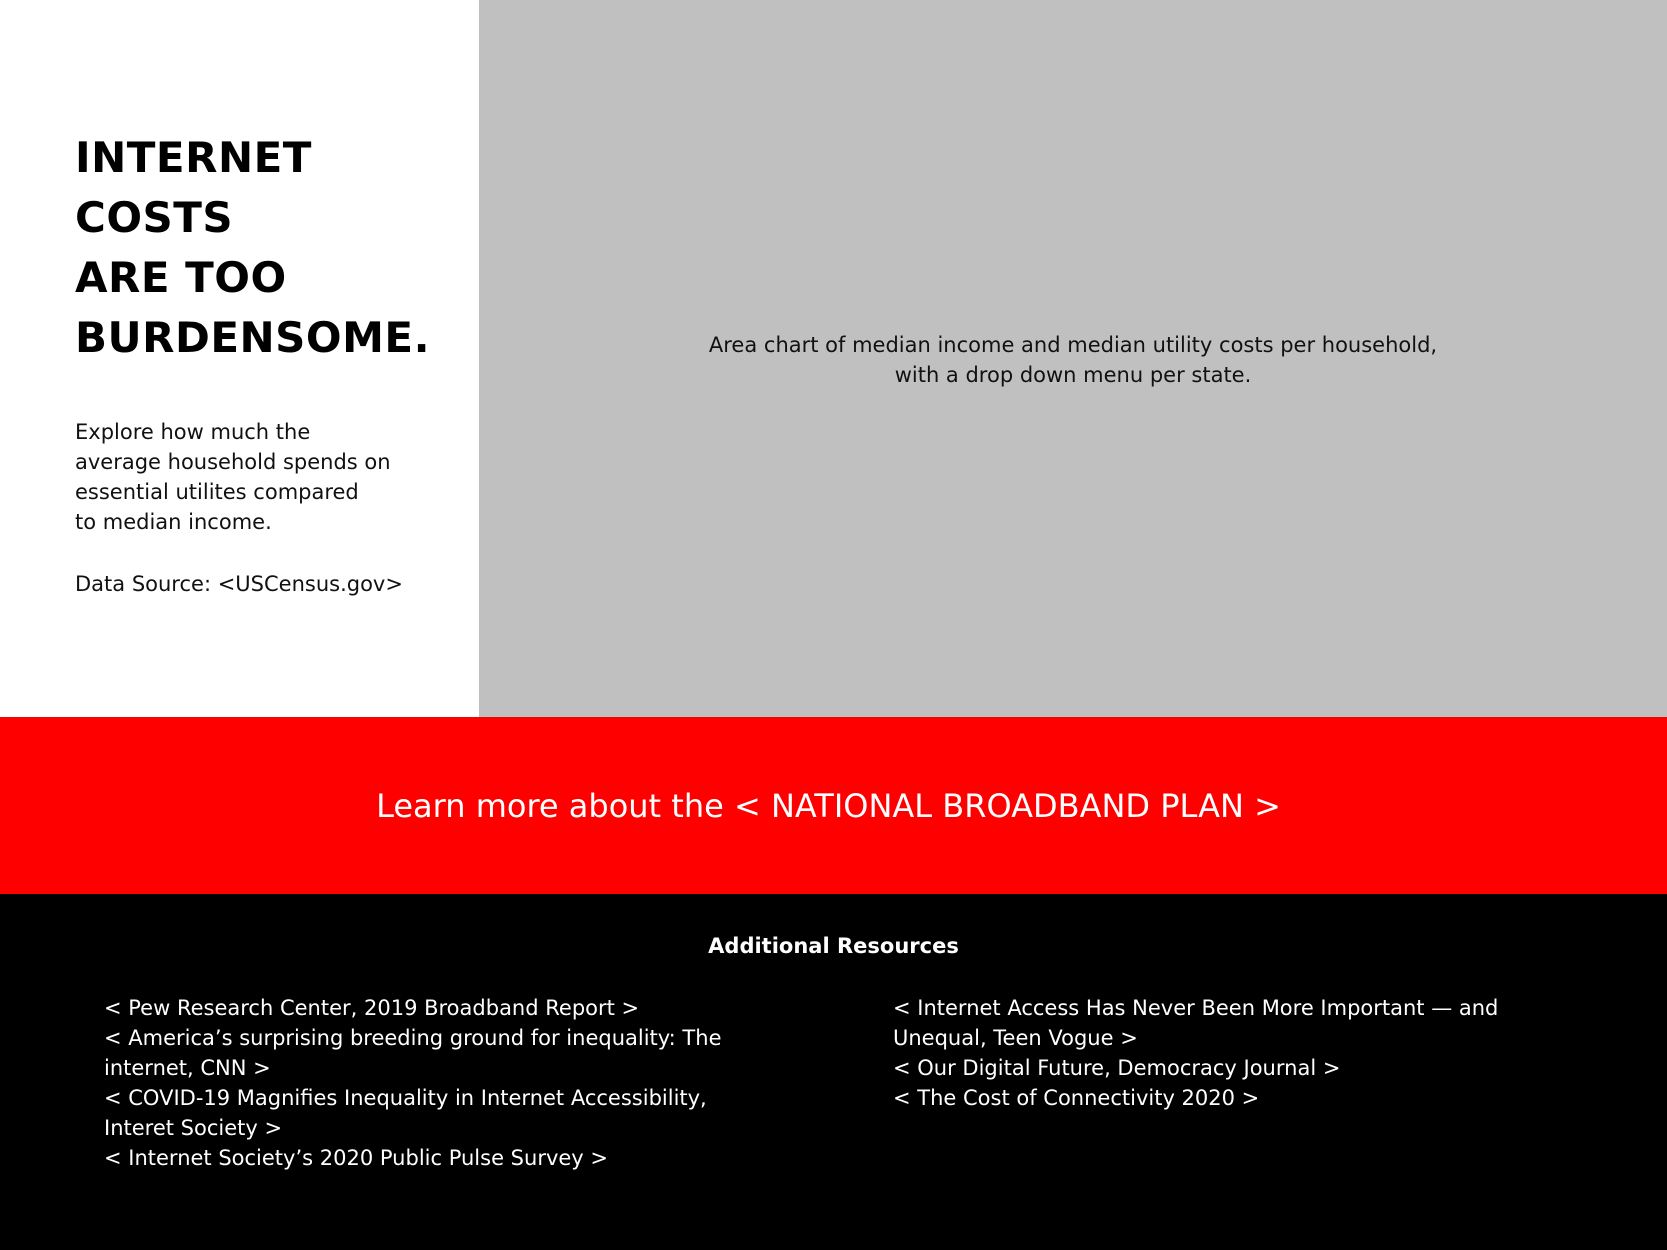  Describe the element at coordinates (233, 462) in the screenshot. I see `intro-text-line: average household spends on` at that location.